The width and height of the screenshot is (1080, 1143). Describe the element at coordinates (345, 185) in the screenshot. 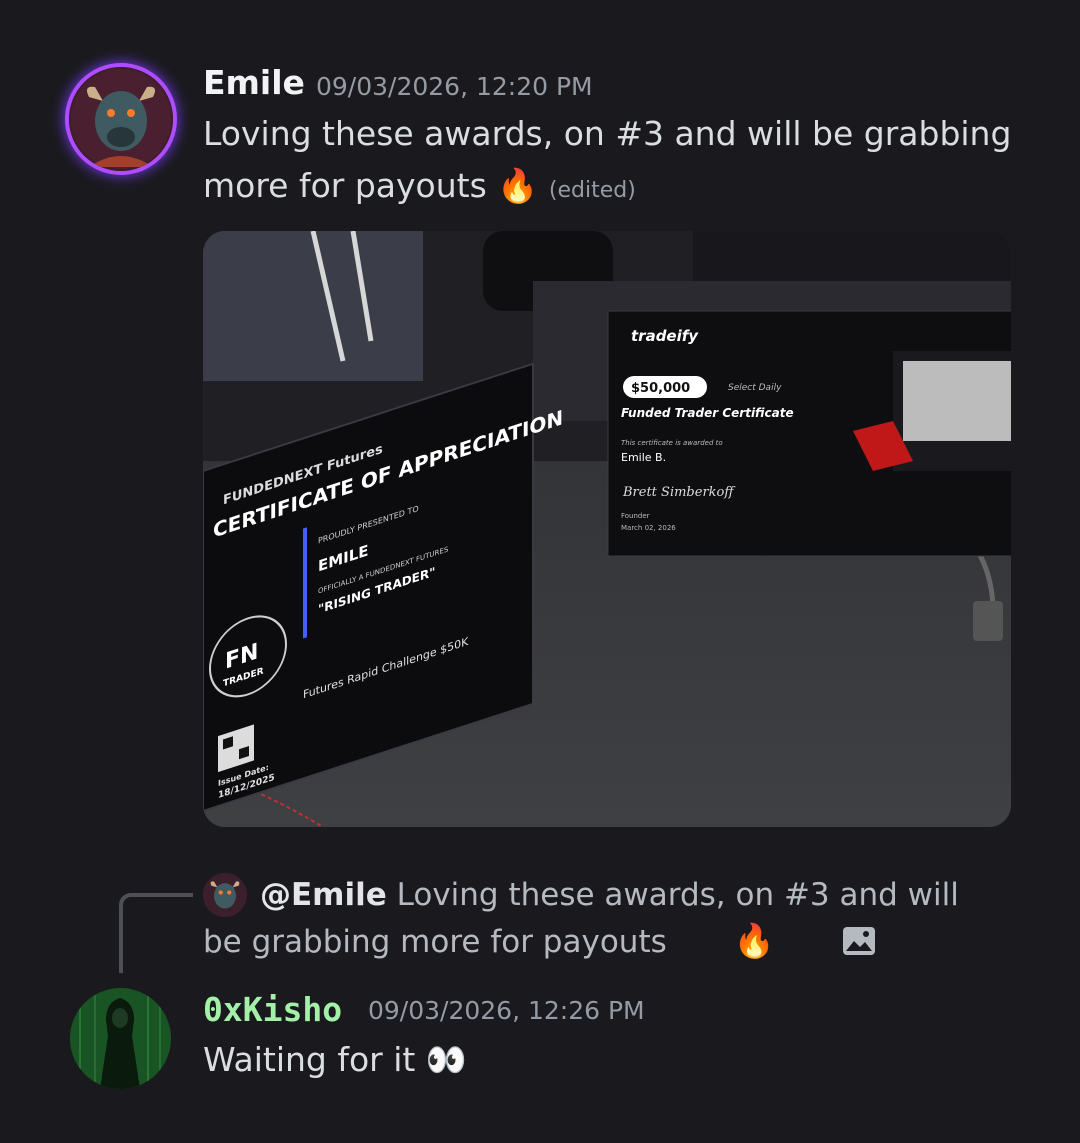

I see `message-line-2-text: more for payouts` at that location.